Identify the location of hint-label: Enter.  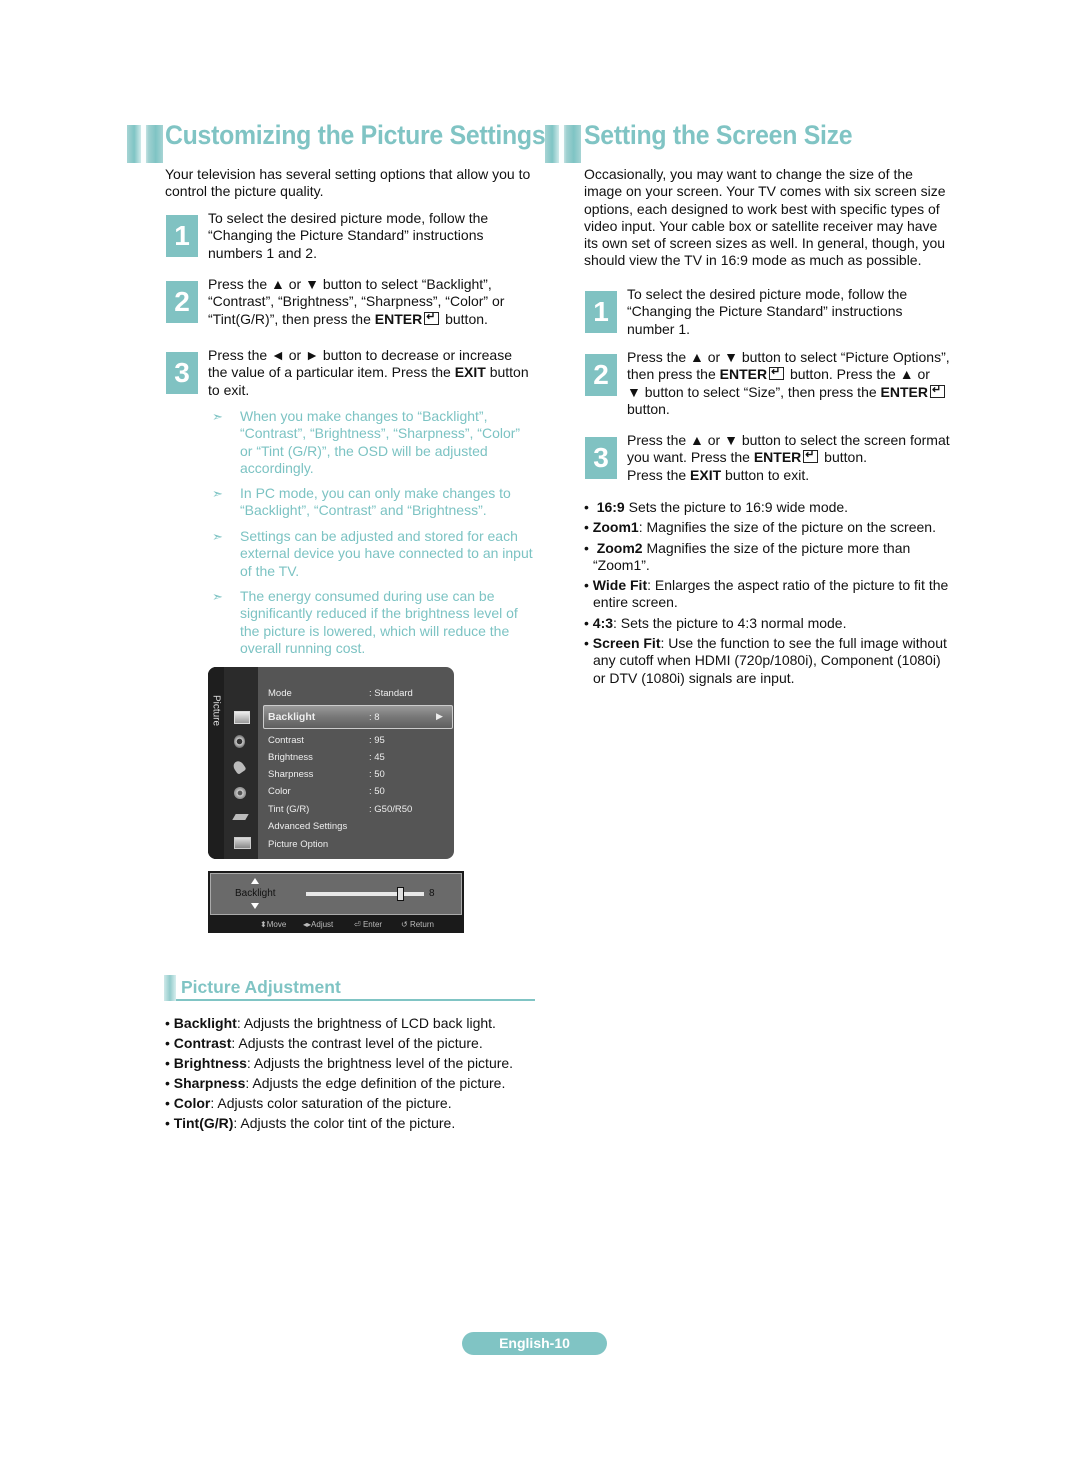
(372, 924).